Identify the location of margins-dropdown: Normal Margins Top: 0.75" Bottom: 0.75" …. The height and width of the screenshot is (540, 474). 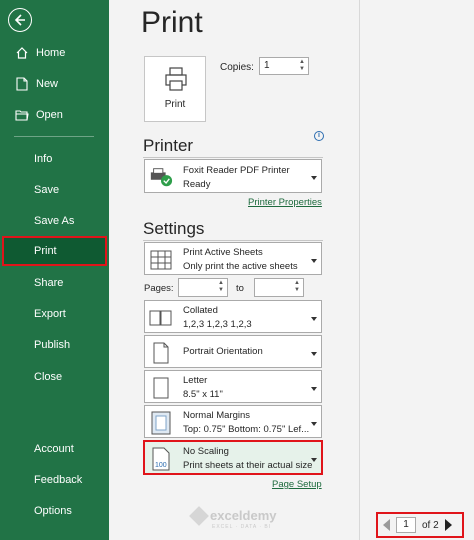
(233, 421).